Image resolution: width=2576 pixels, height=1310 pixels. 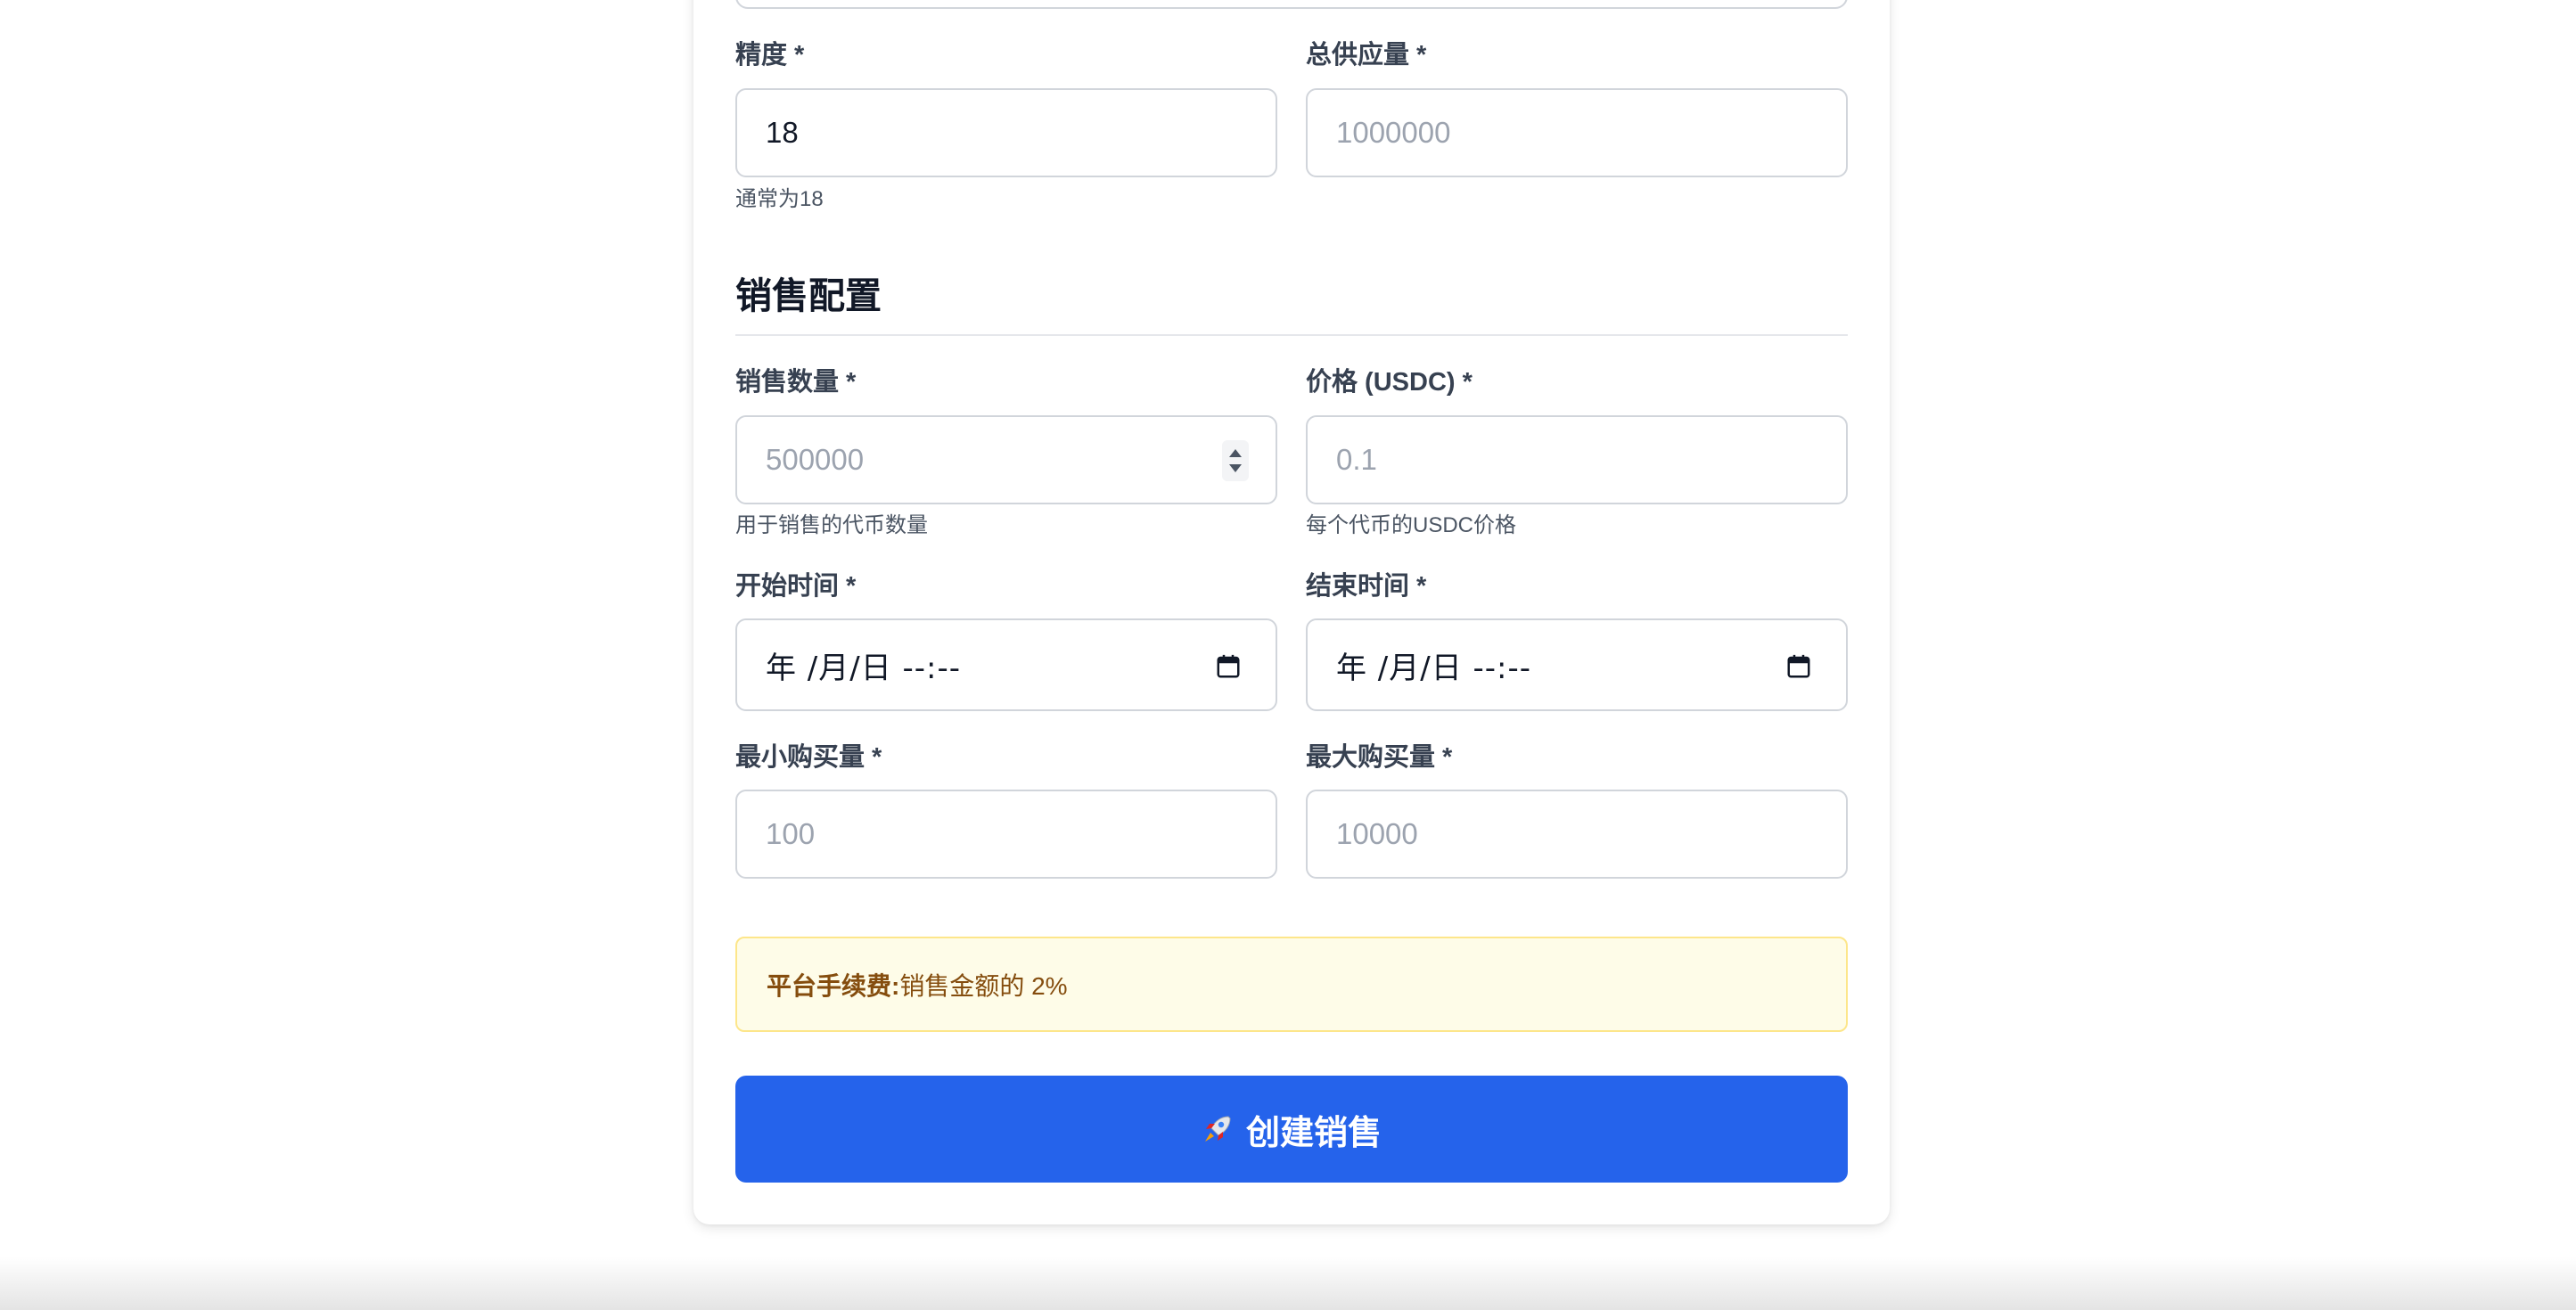 I want to click on max-purchase-label: 最大购买量 *, so click(x=1379, y=757).